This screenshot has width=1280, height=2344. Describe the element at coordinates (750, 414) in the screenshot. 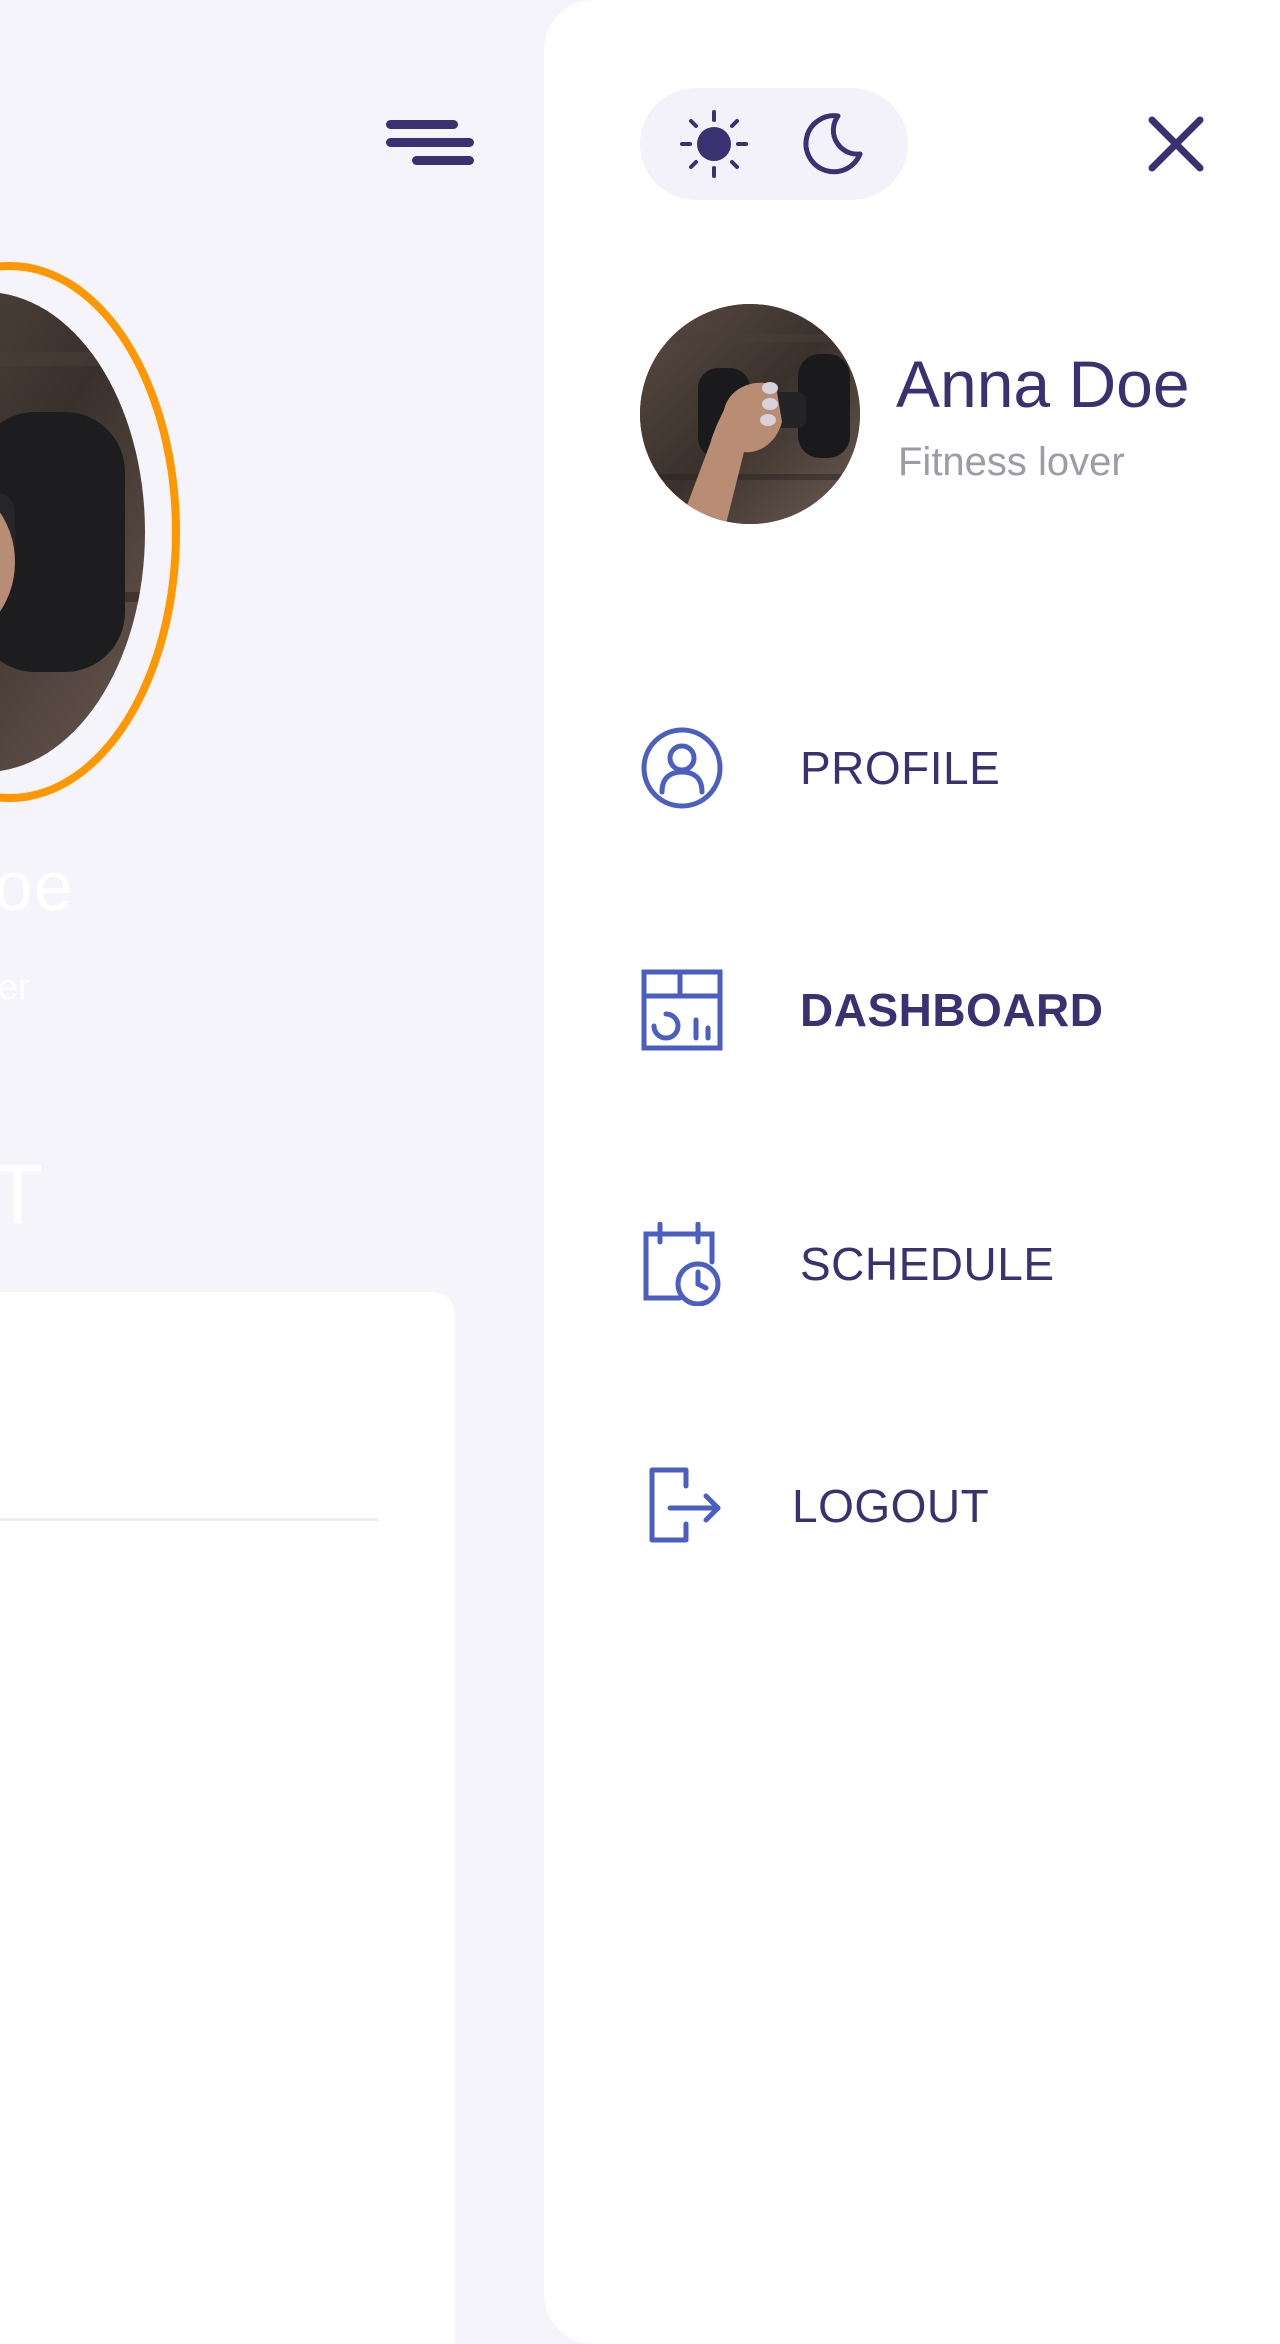

I see `user-avatar` at that location.